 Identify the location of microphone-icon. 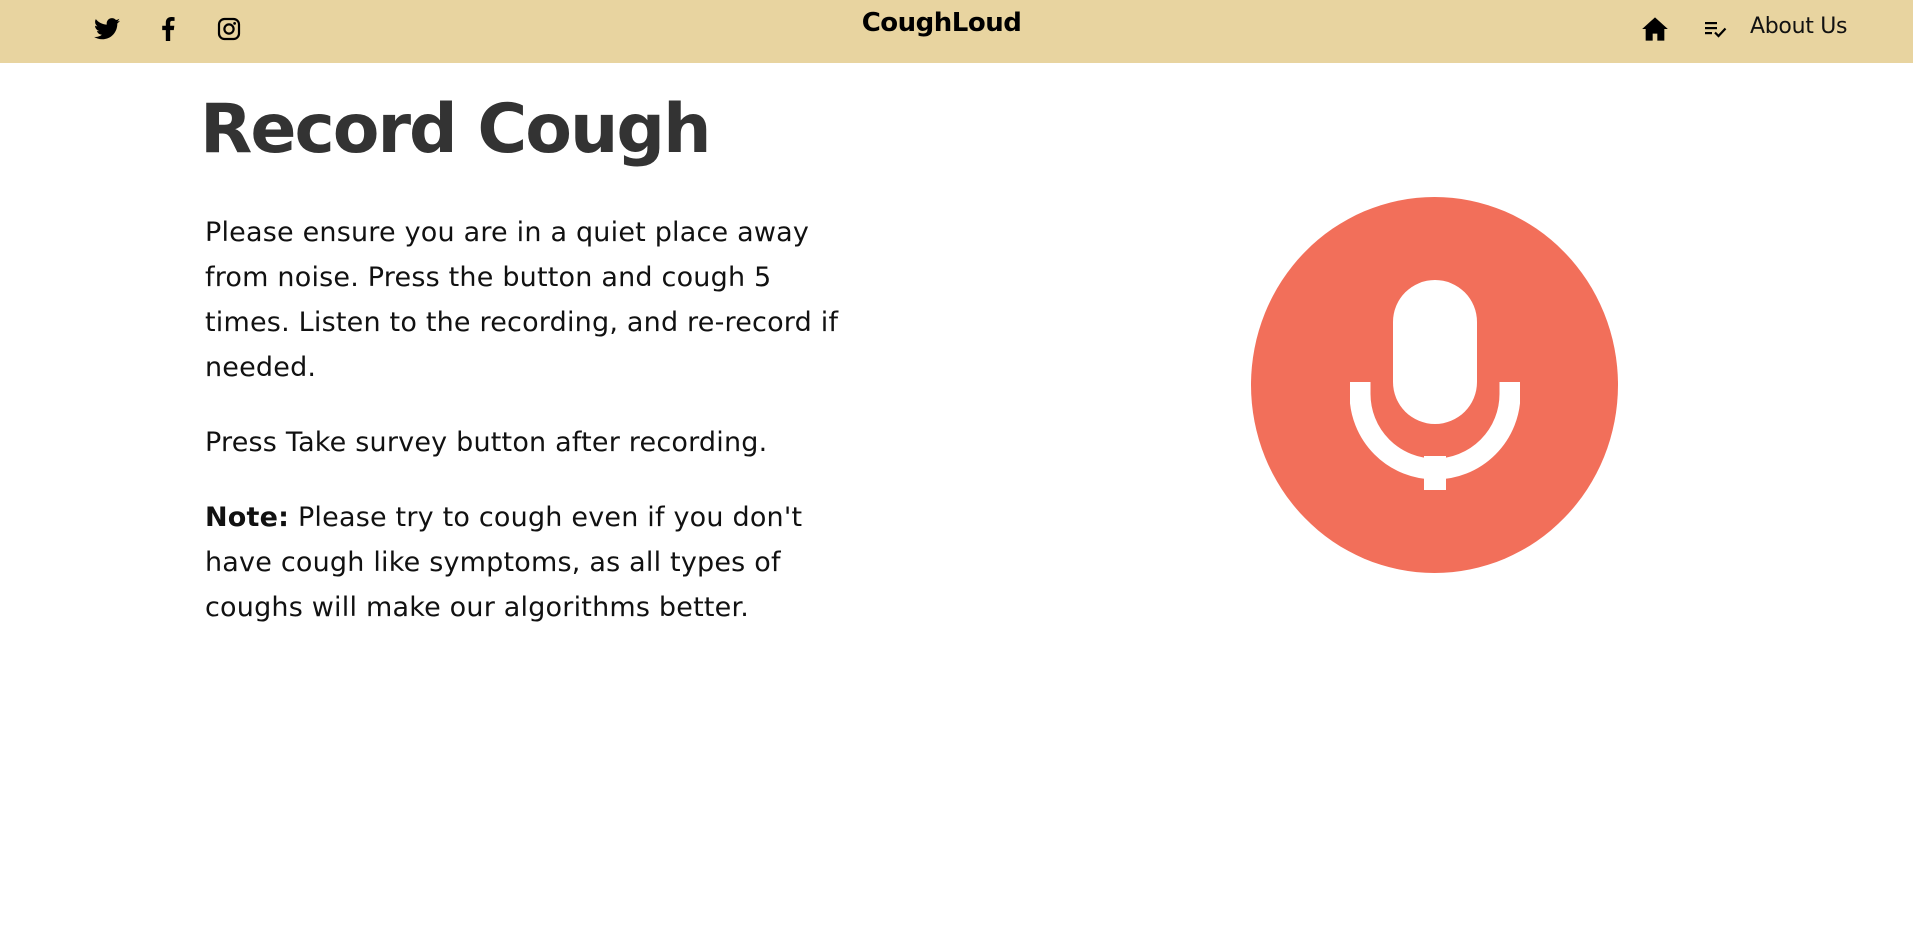
(1434, 385).